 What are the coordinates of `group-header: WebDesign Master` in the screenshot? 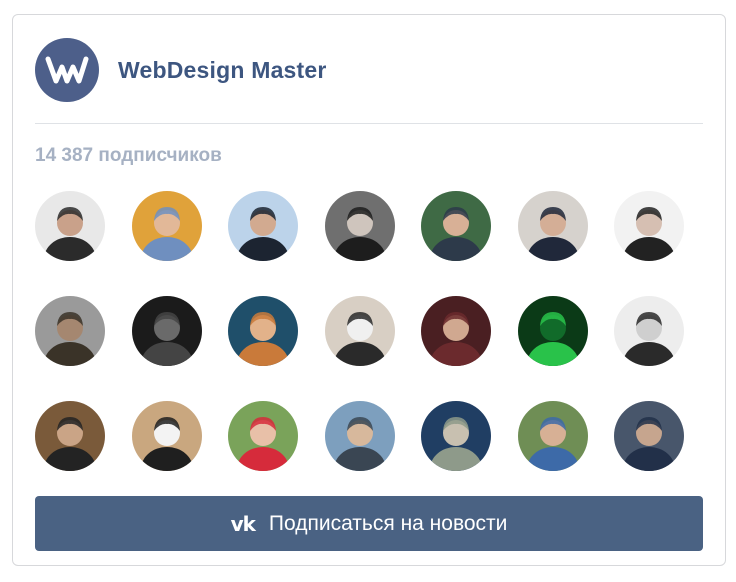 It's located at (181, 70).